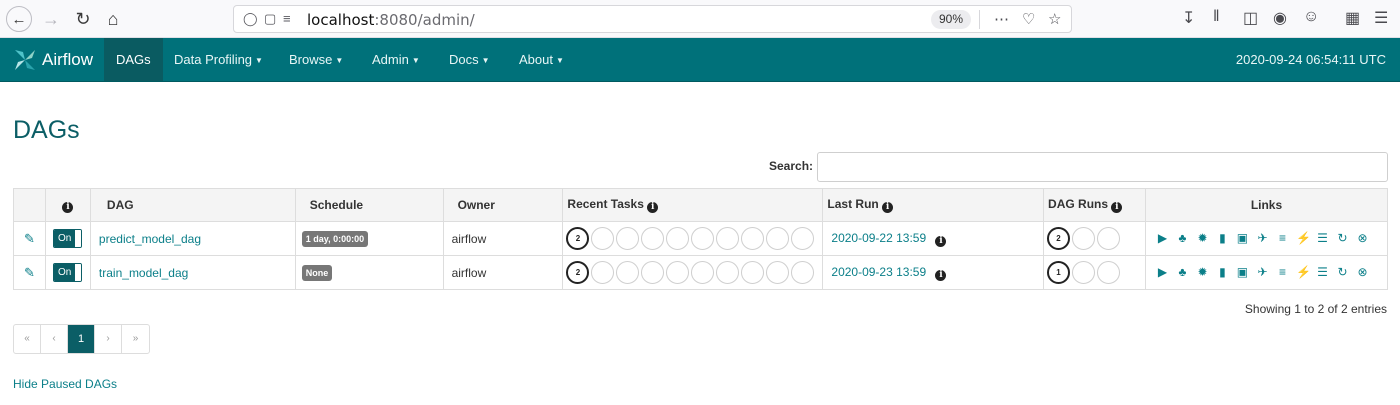 Image resolution: width=1400 pixels, height=405 pixels. Describe the element at coordinates (1216, 17) in the screenshot. I see `library-icon: ‖` at that location.